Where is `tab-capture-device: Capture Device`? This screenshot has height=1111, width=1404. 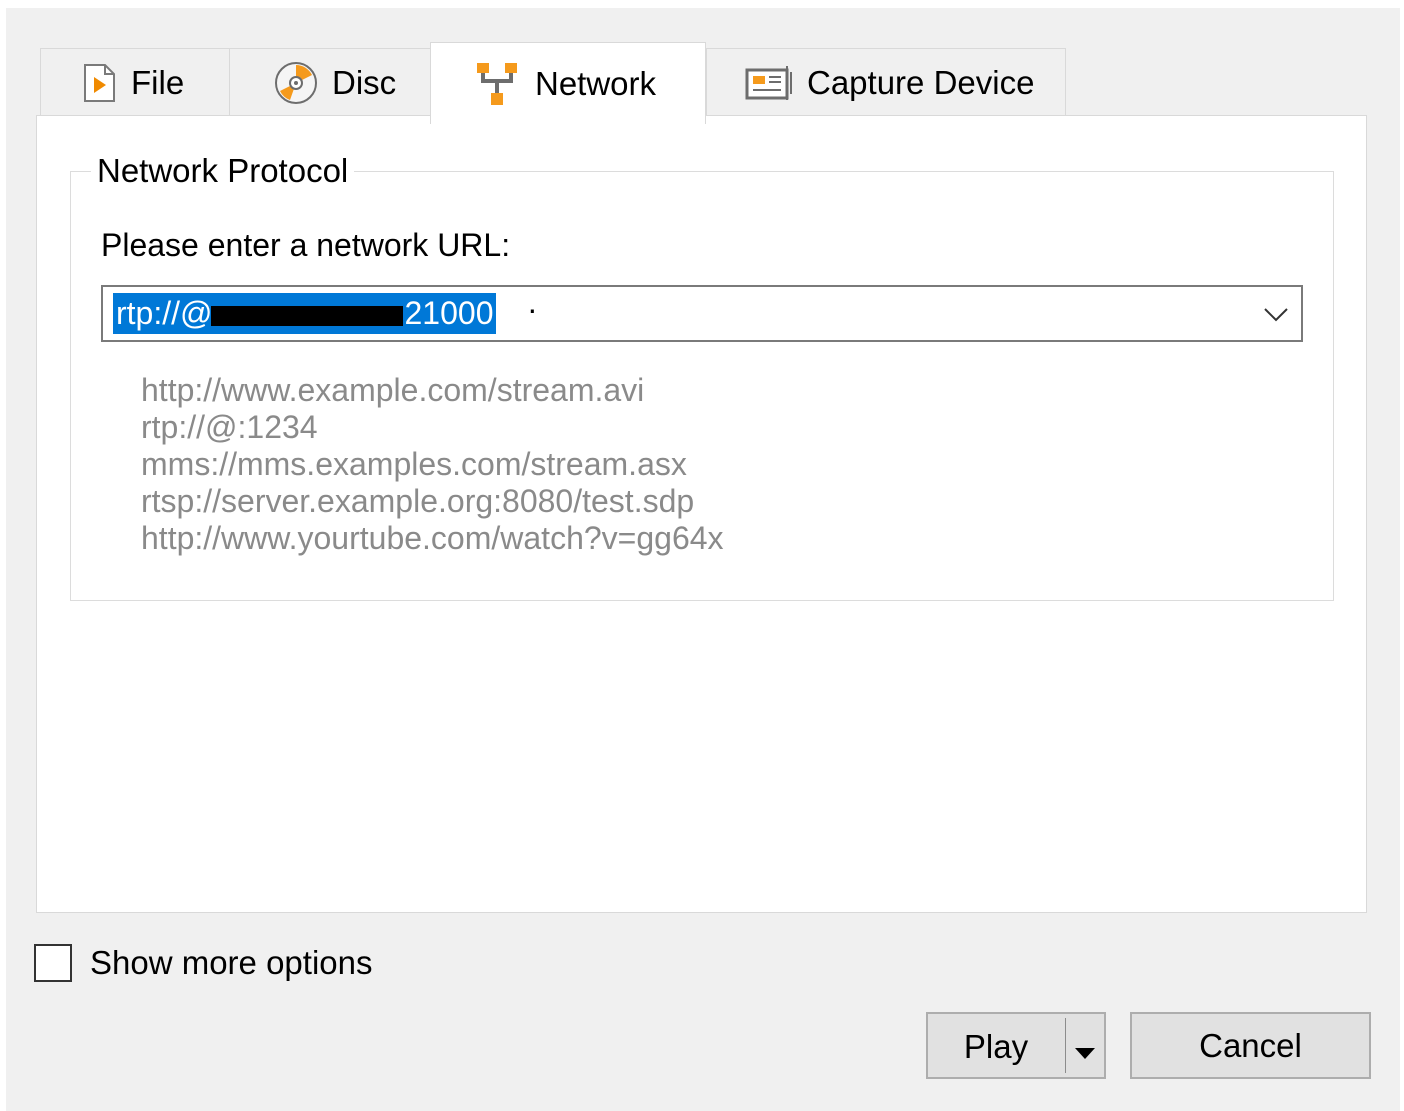
tab-capture-device: Capture Device is located at coordinates (886, 82).